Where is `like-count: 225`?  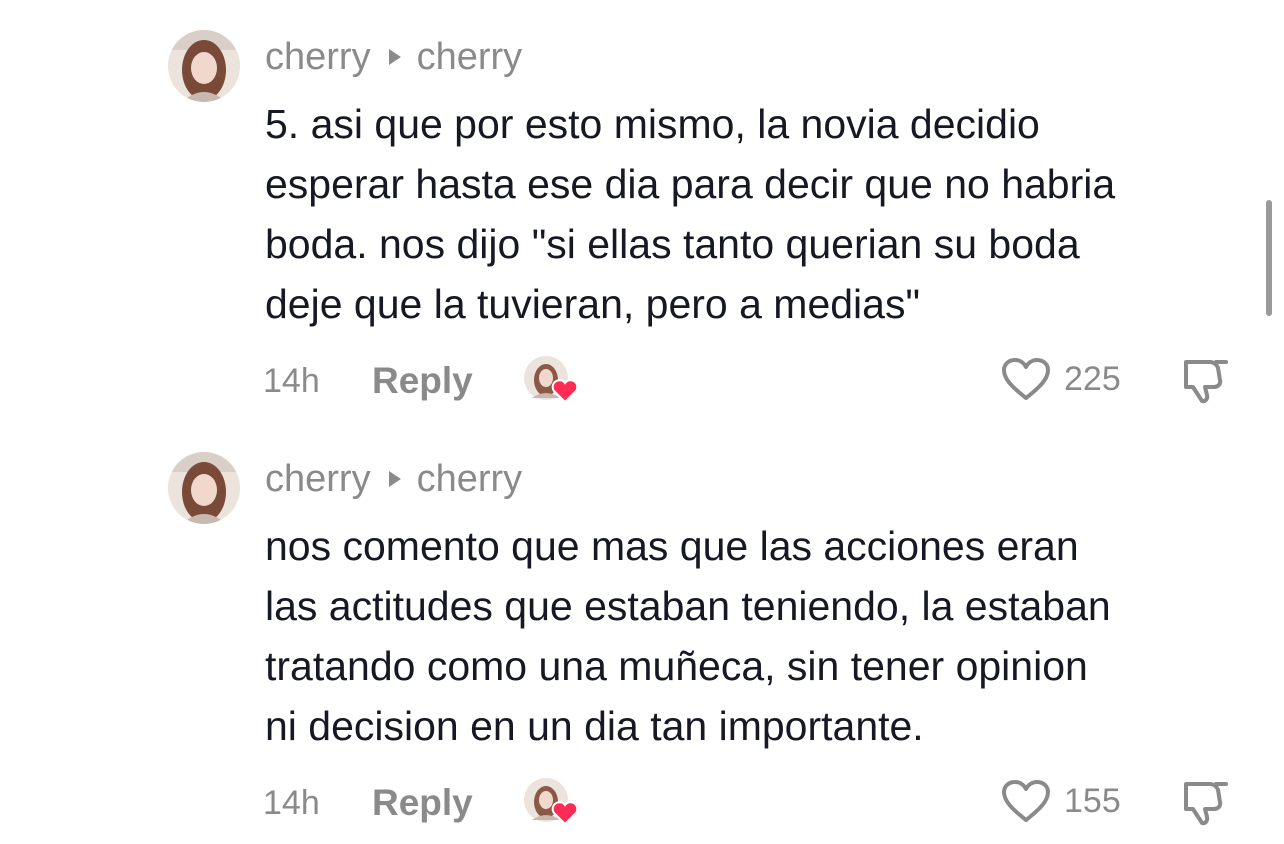 like-count: 225 is located at coordinates (1092, 378).